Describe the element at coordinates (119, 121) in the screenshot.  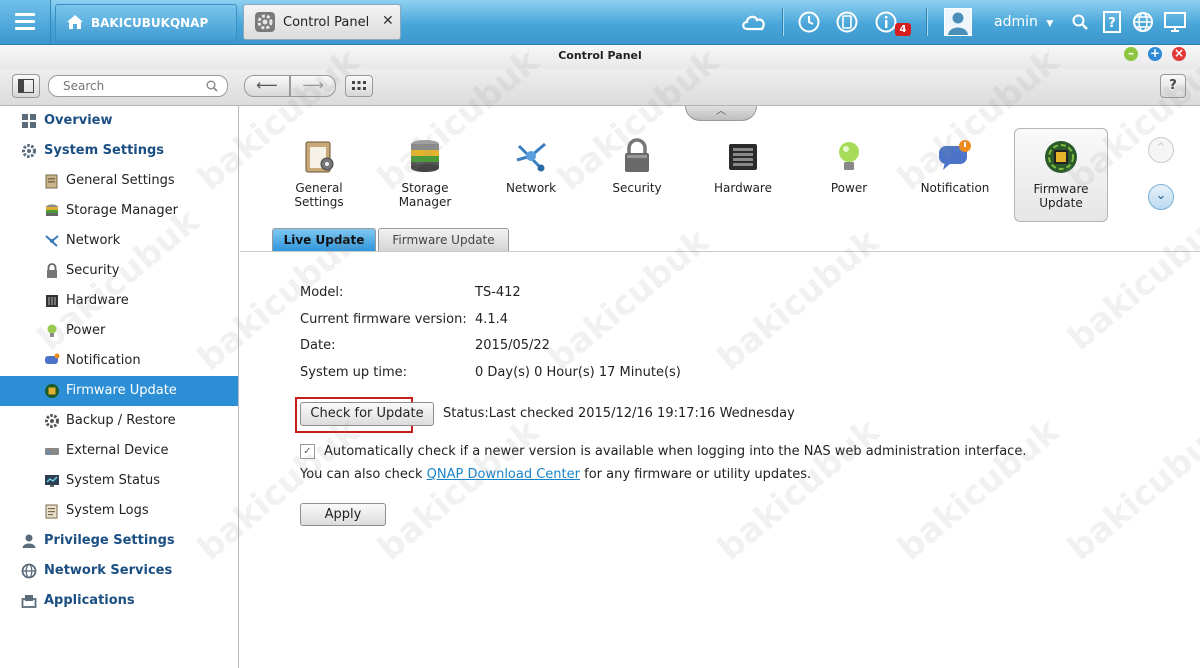
I see `sidebar-item-overview: Overview` at that location.